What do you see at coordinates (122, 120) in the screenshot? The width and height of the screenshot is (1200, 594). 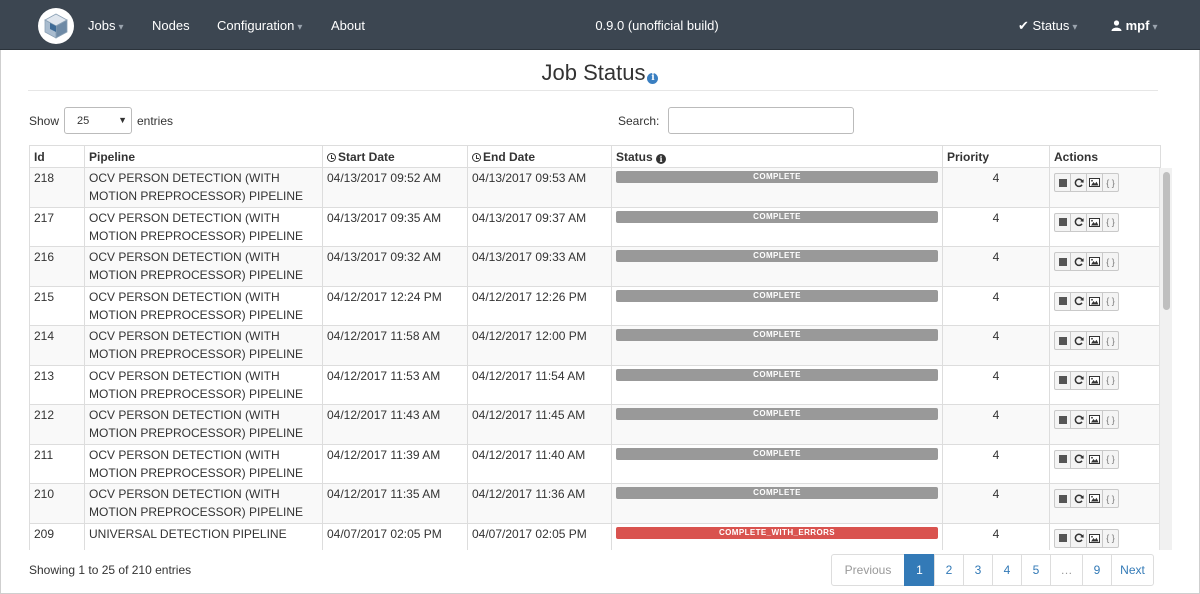 I see `chevron-down-icon: ▼` at bounding box center [122, 120].